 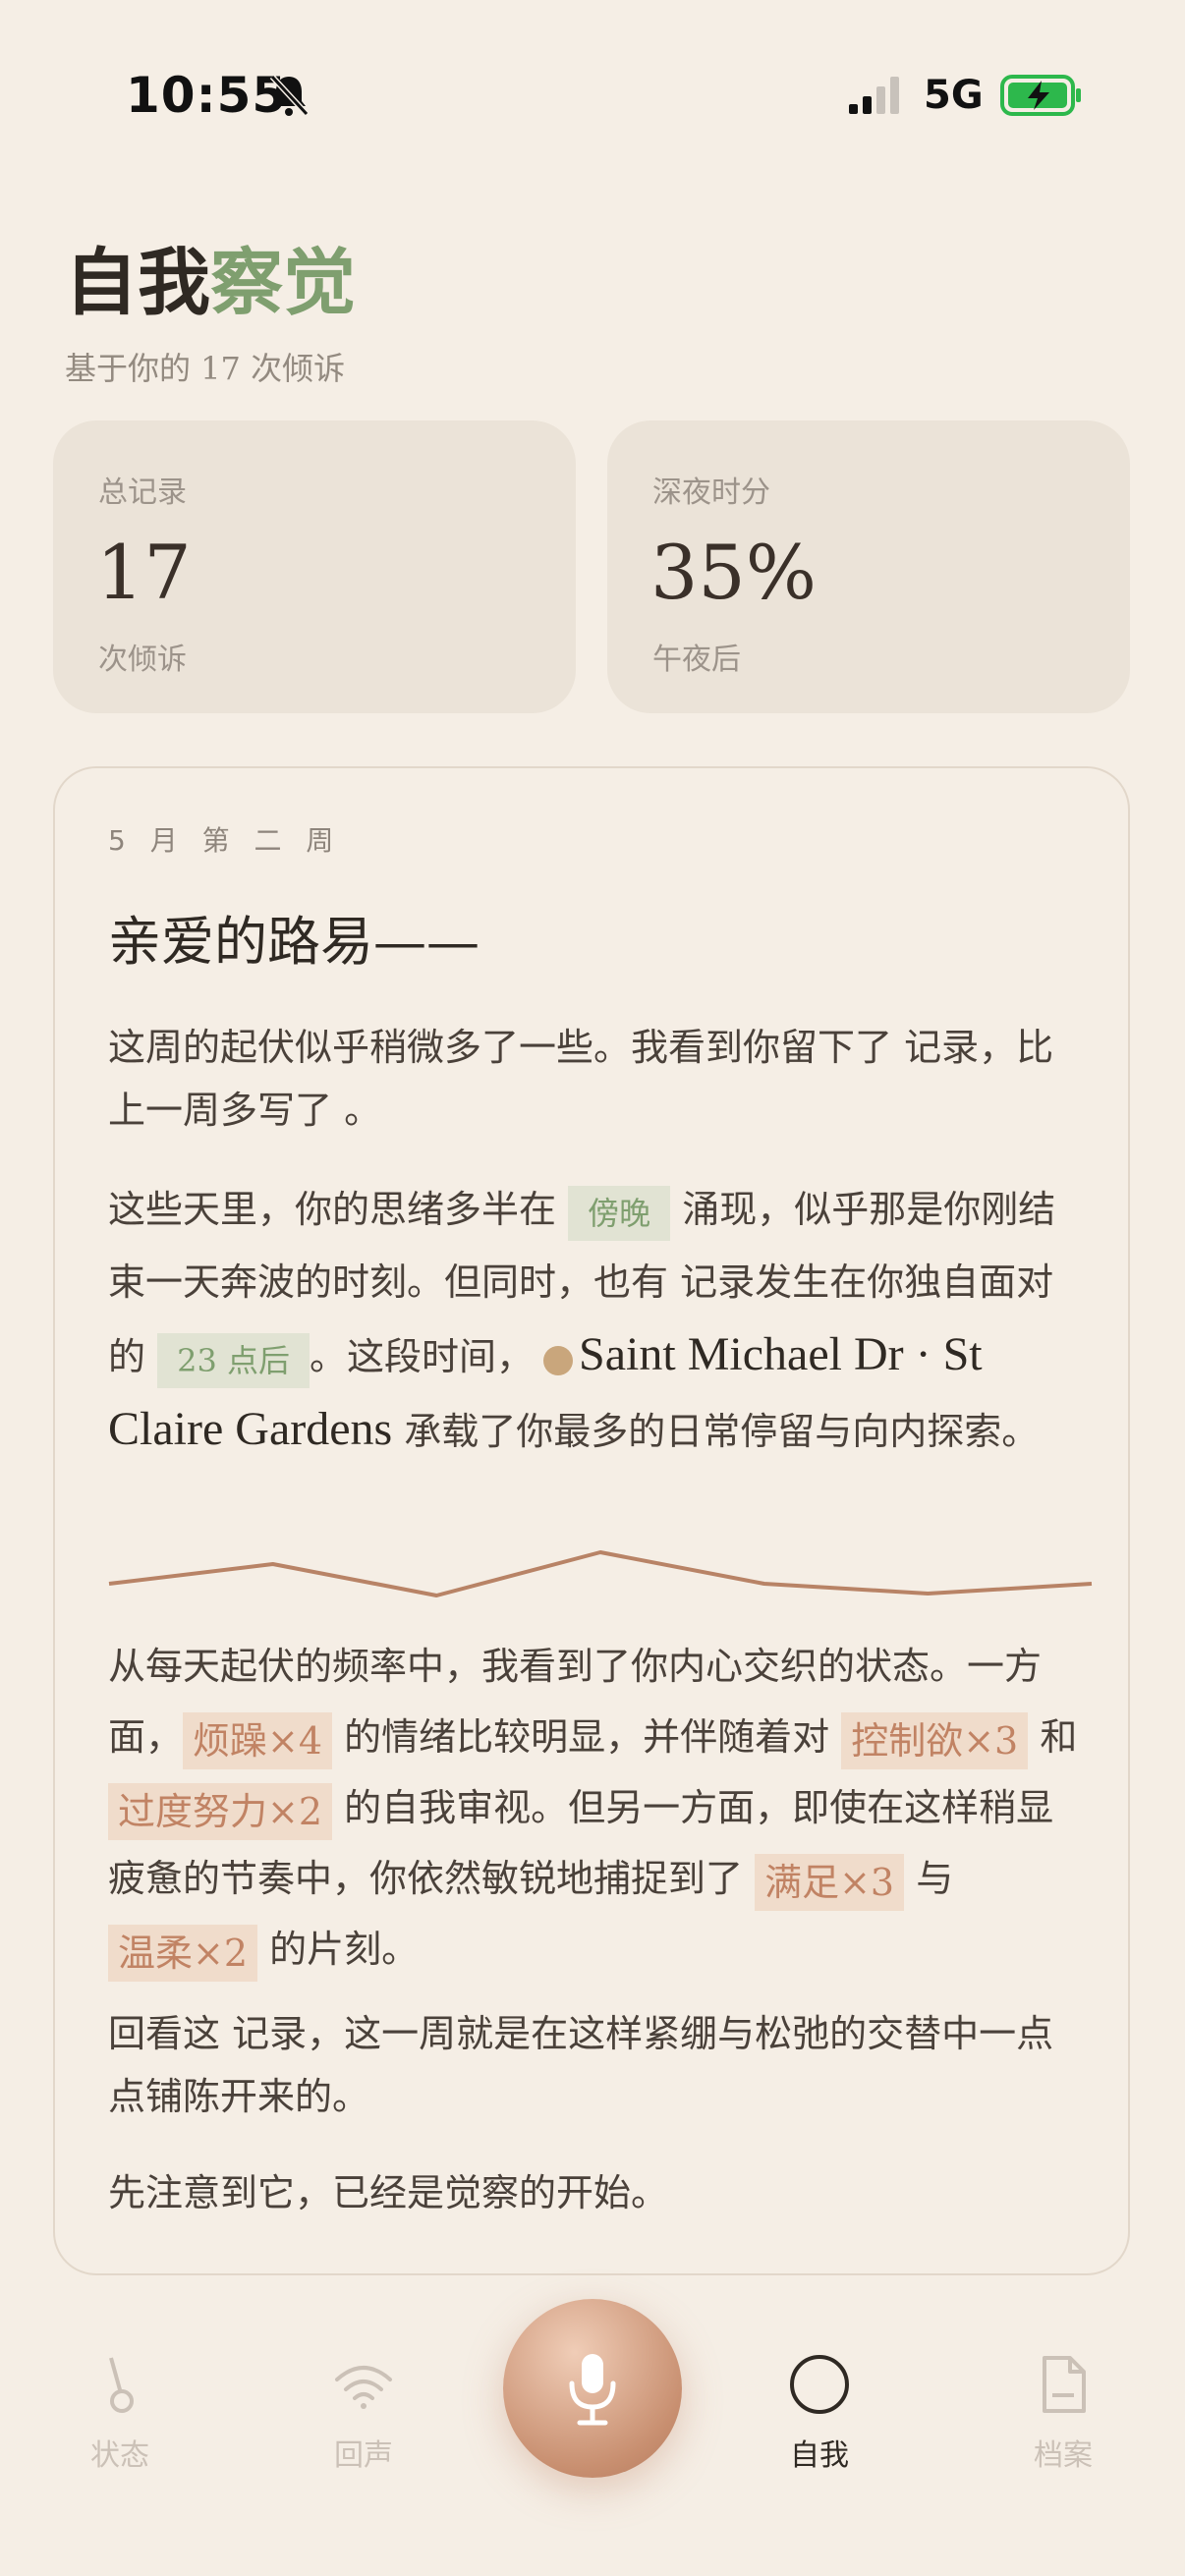 What do you see at coordinates (1041, 95) in the screenshot?
I see `battery-charging-icon` at bounding box center [1041, 95].